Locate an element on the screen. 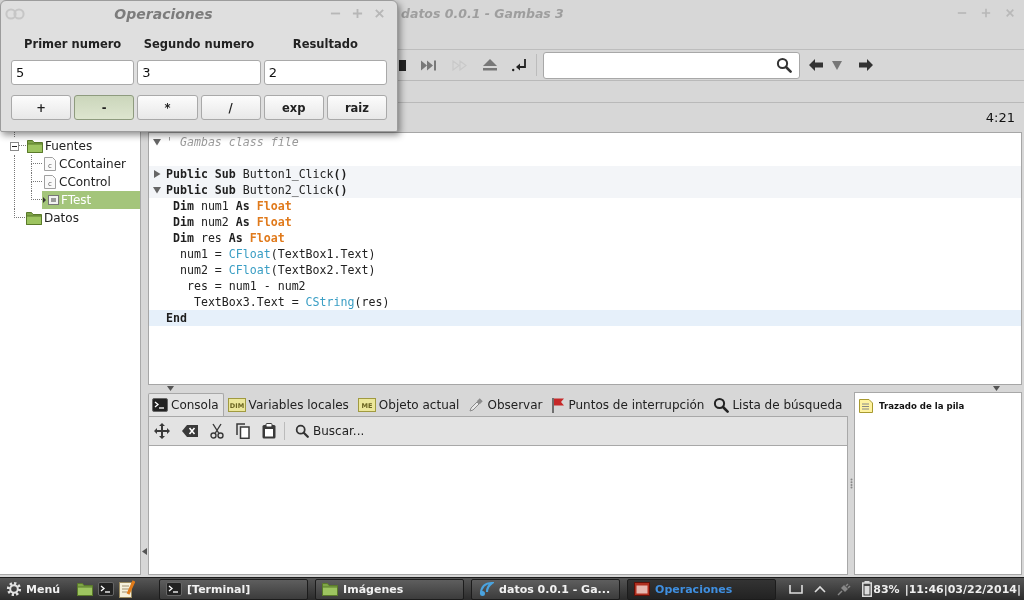  operation-button: exp is located at coordinates (293, 107).